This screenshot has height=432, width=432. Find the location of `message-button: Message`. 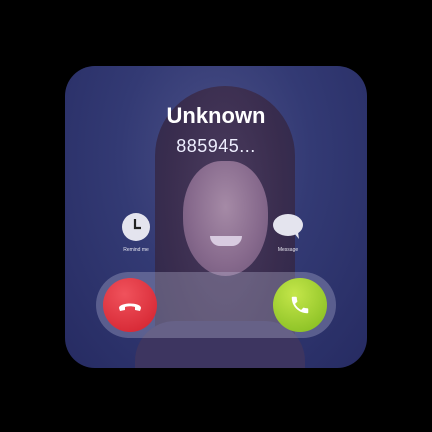

message-button: Message is located at coordinates (288, 233).